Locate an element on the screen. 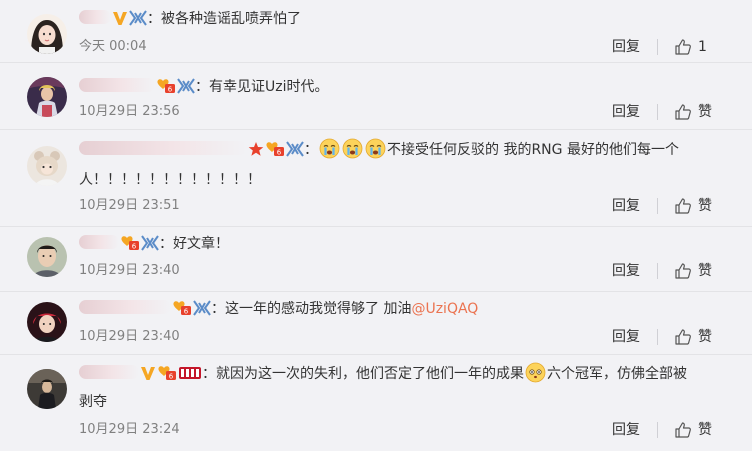 This screenshot has width=752, height=451. comment-meta: 今天 00:04 回复 1 is located at coordinates (404, 47).